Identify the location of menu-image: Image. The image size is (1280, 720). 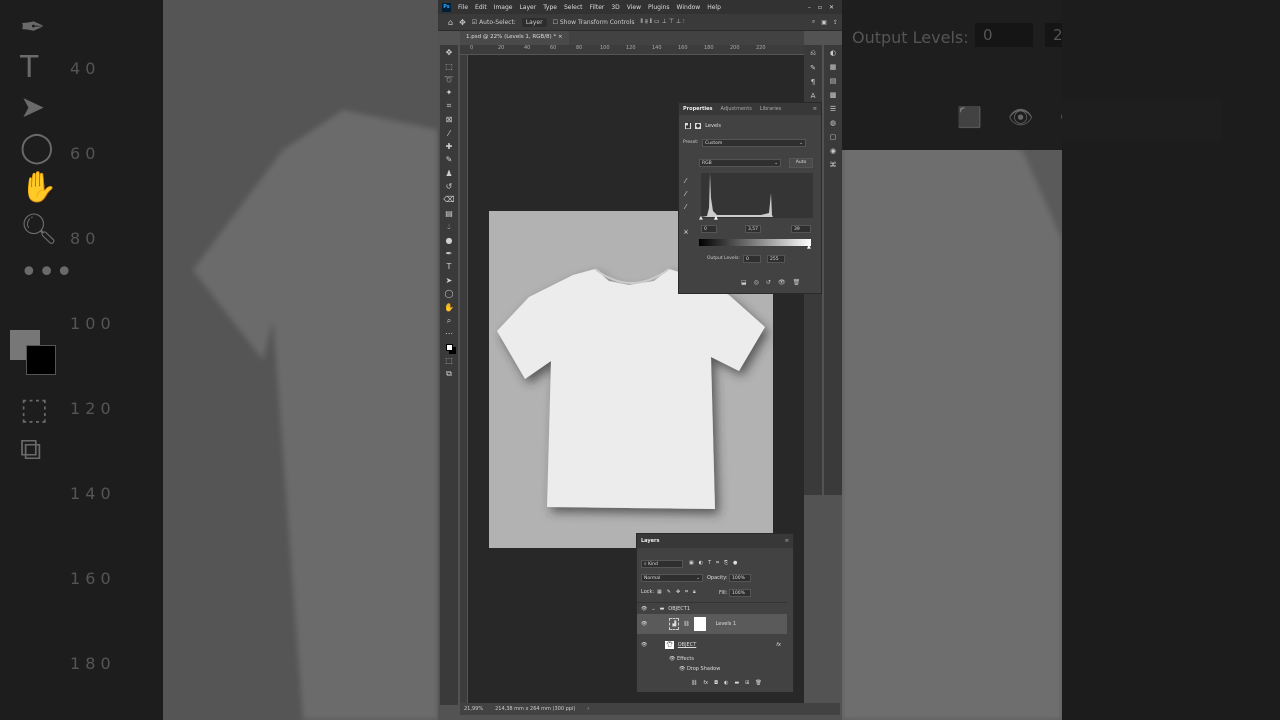
(503, 7).